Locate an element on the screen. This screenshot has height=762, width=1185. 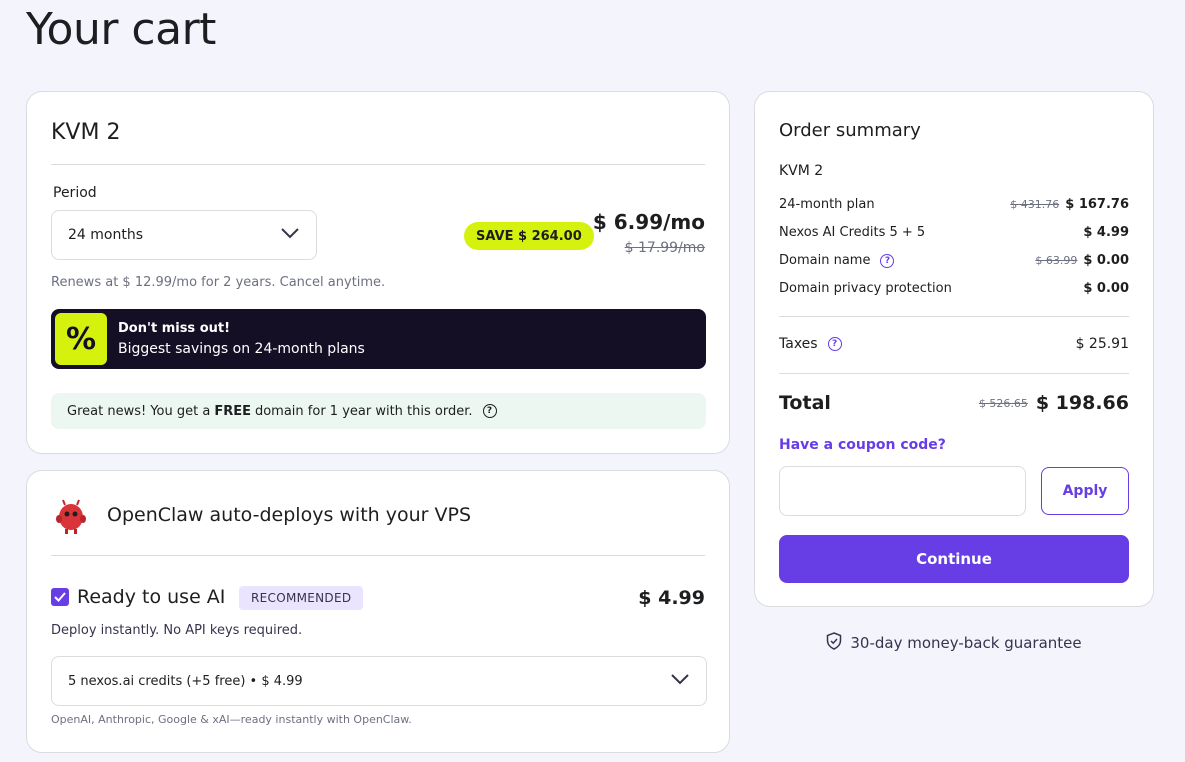
summary-row: Domain privacy protection $ 0.00 is located at coordinates (954, 288).